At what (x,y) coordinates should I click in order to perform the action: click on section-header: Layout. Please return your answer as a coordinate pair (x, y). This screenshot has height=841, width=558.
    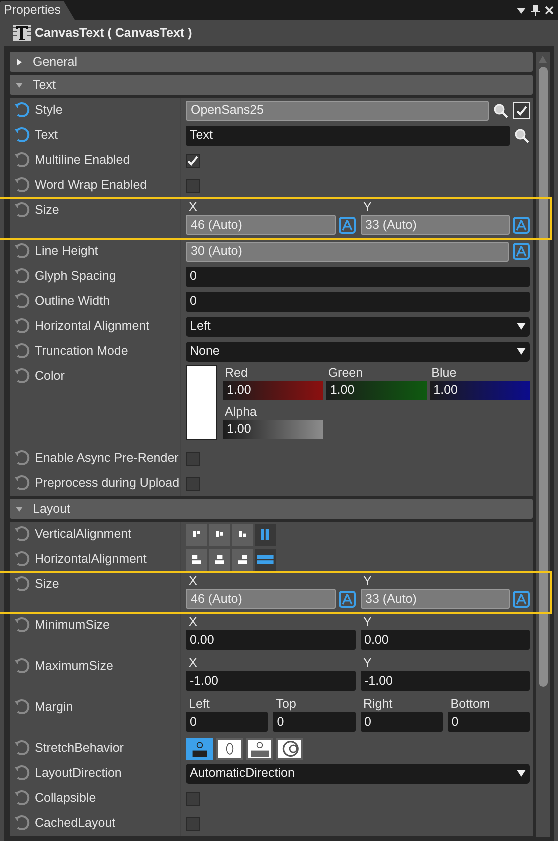
    Looking at the image, I should click on (271, 509).